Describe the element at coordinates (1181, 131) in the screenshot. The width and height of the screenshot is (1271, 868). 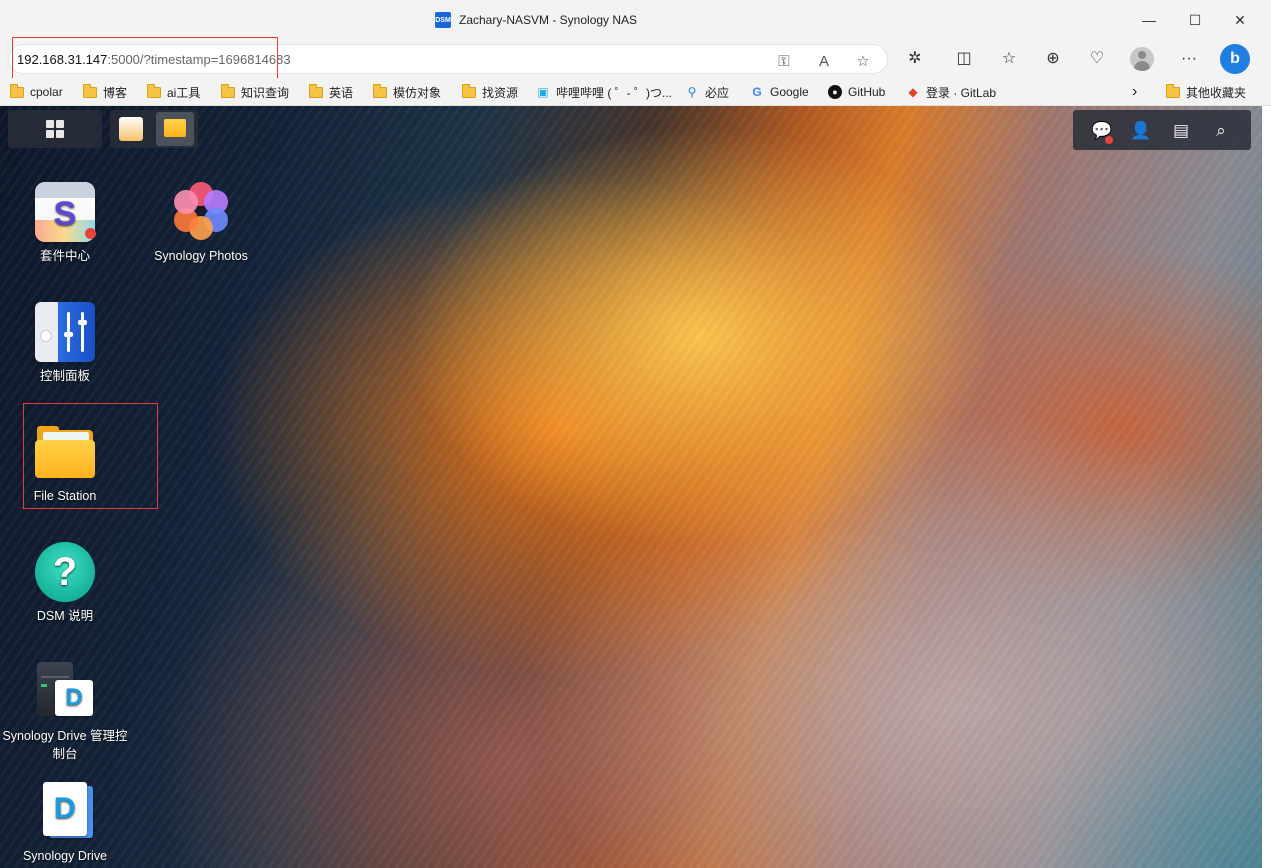
I see `widgets-icon: ▤` at that location.